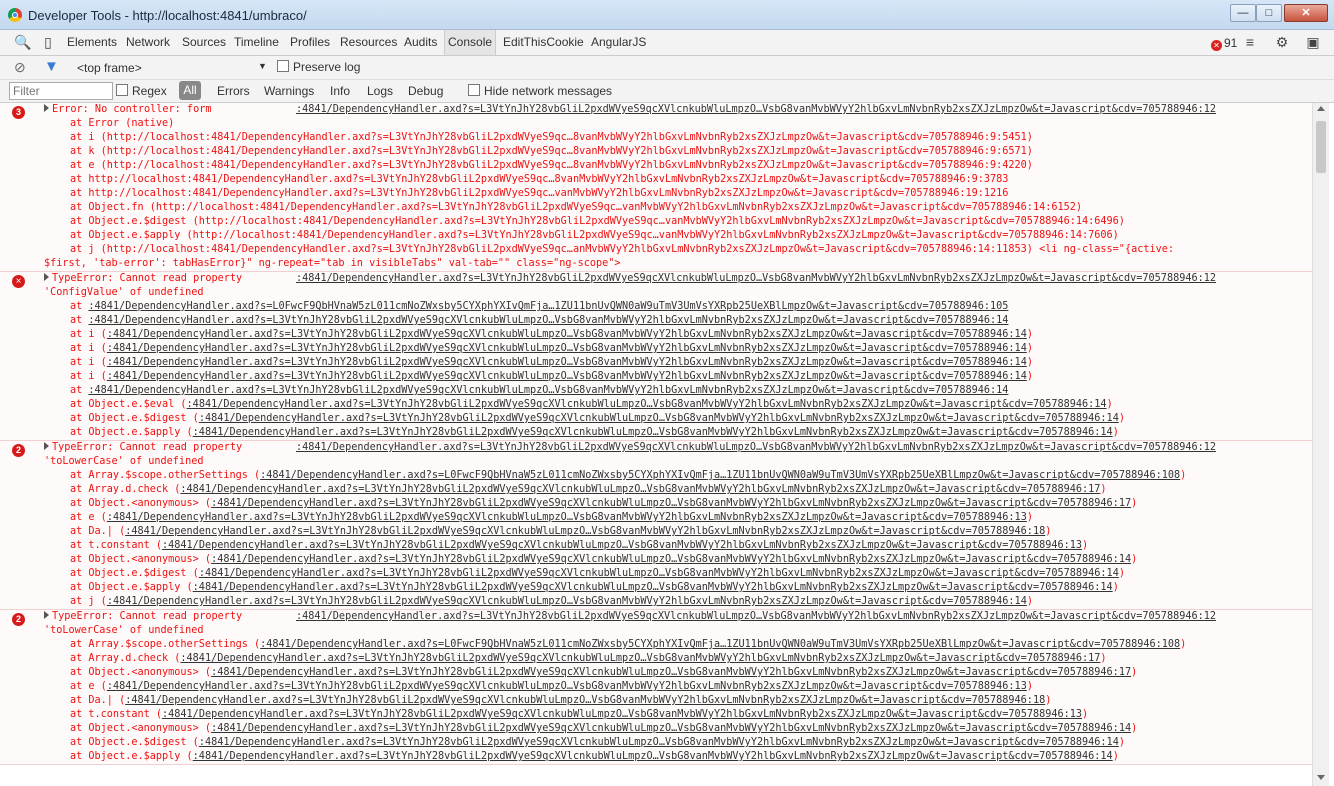  Describe the element at coordinates (92, 42) in the screenshot. I see `tab-elements: Elements` at that location.